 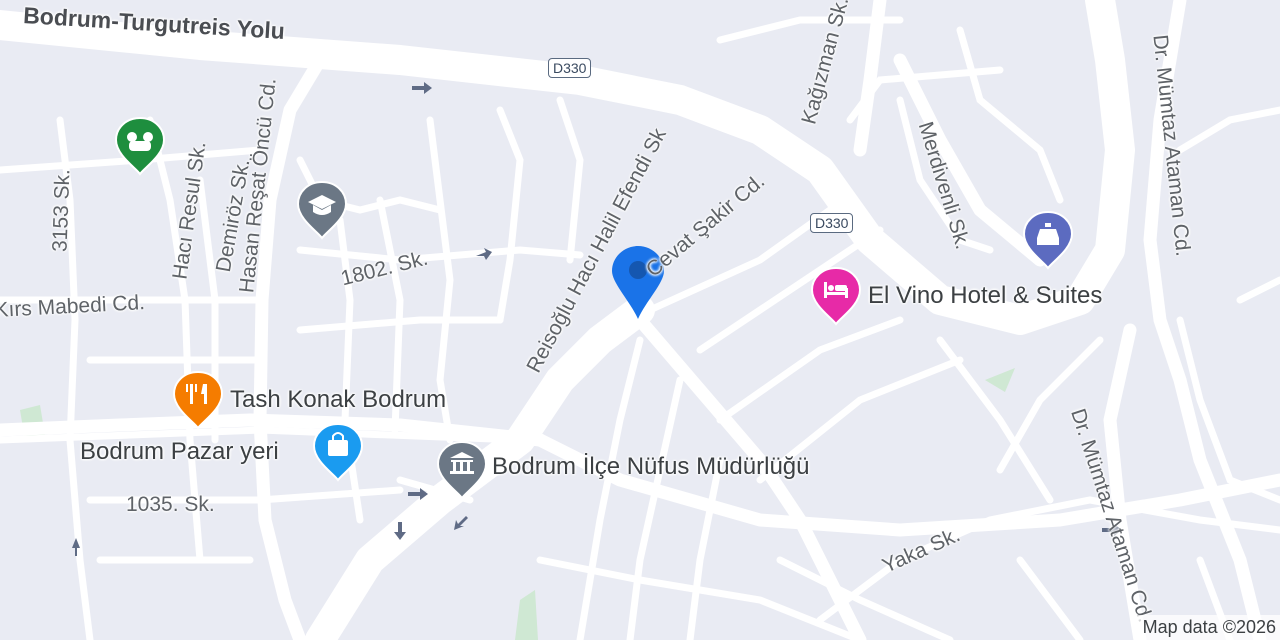 What do you see at coordinates (170, 504) in the screenshot?
I see `road-label-1035: 1035. Sk.` at bounding box center [170, 504].